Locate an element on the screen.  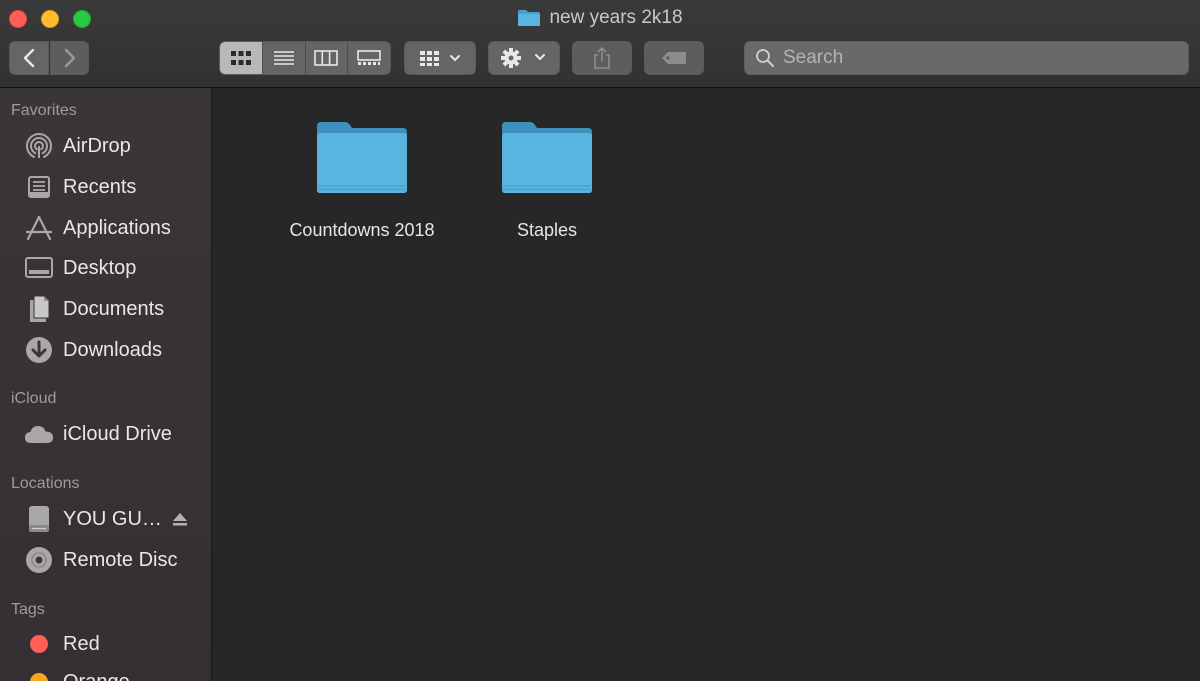
folder-item: Staples is located at coordinates (547, 180).